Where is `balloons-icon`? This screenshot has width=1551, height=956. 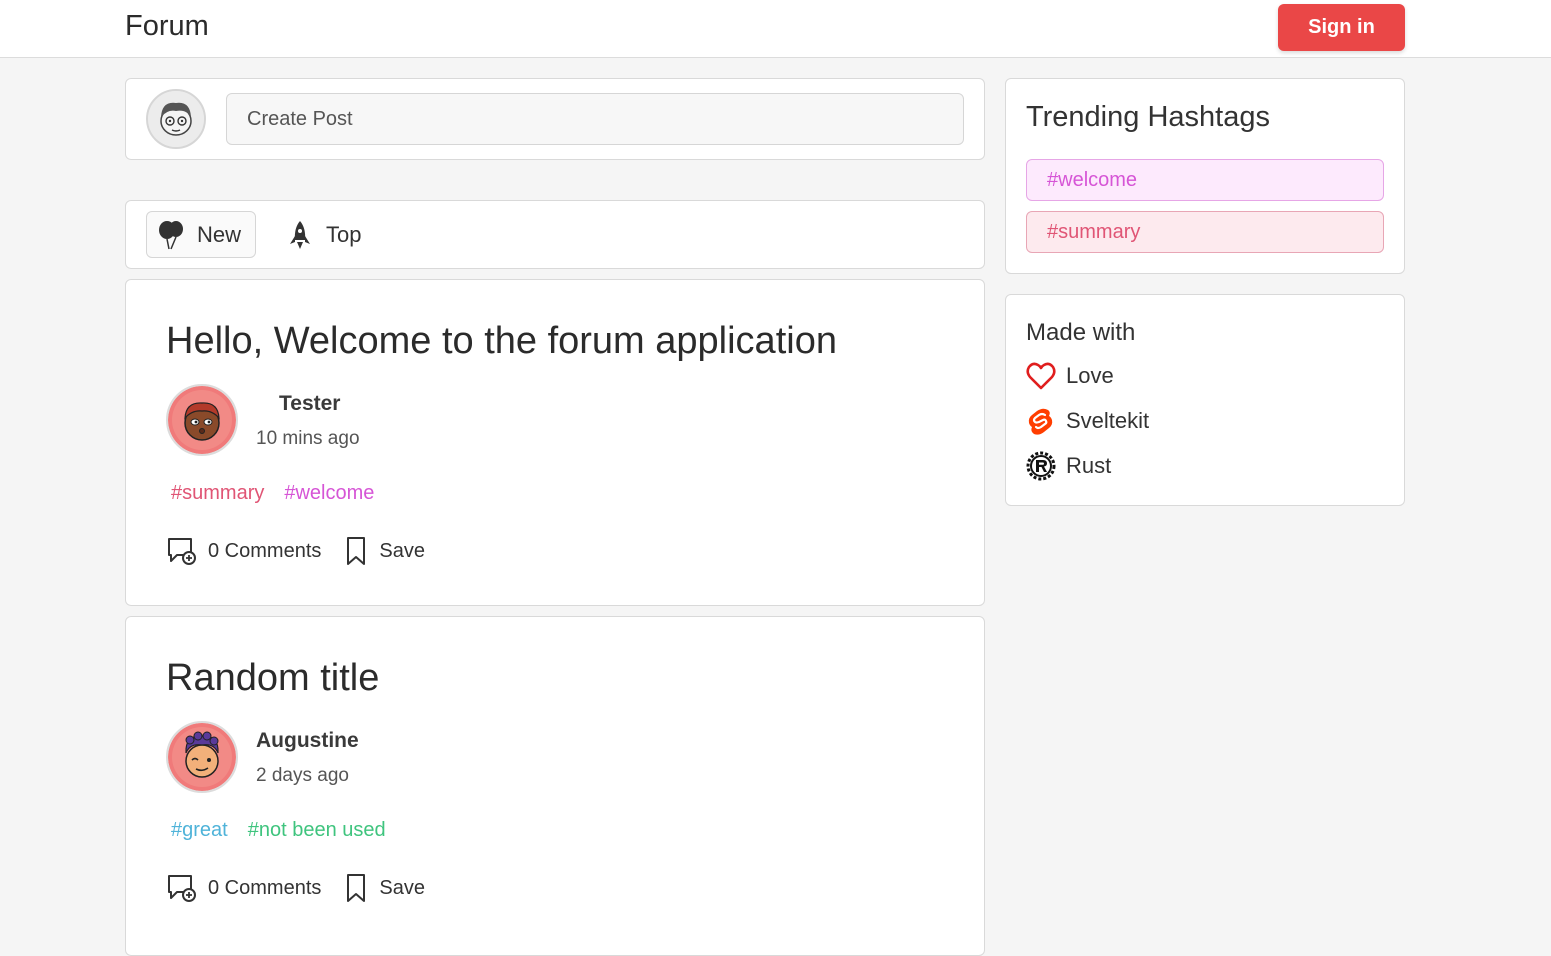
balloons-icon is located at coordinates (171, 234).